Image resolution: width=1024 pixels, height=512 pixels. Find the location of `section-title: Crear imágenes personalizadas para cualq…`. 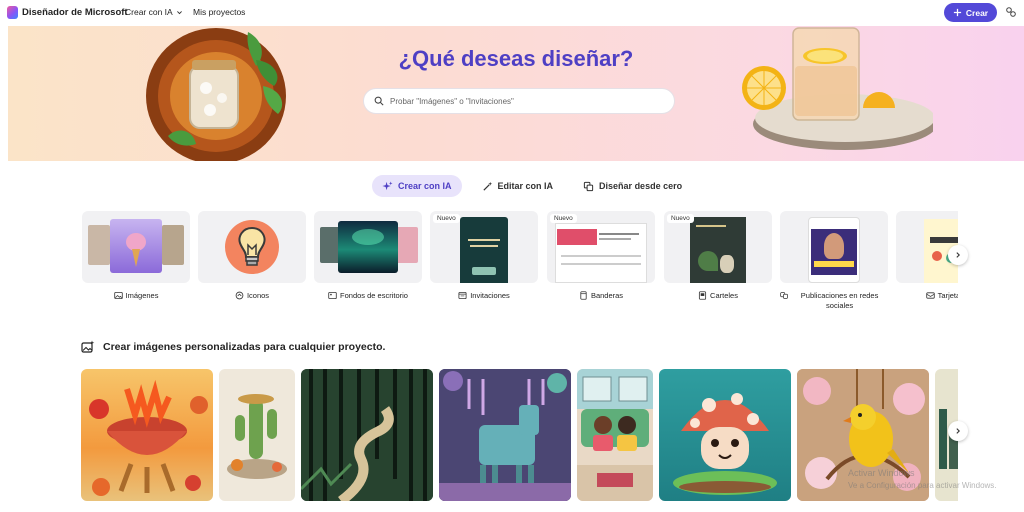

section-title: Crear imágenes personalizadas para cualq… is located at coordinates (244, 347).